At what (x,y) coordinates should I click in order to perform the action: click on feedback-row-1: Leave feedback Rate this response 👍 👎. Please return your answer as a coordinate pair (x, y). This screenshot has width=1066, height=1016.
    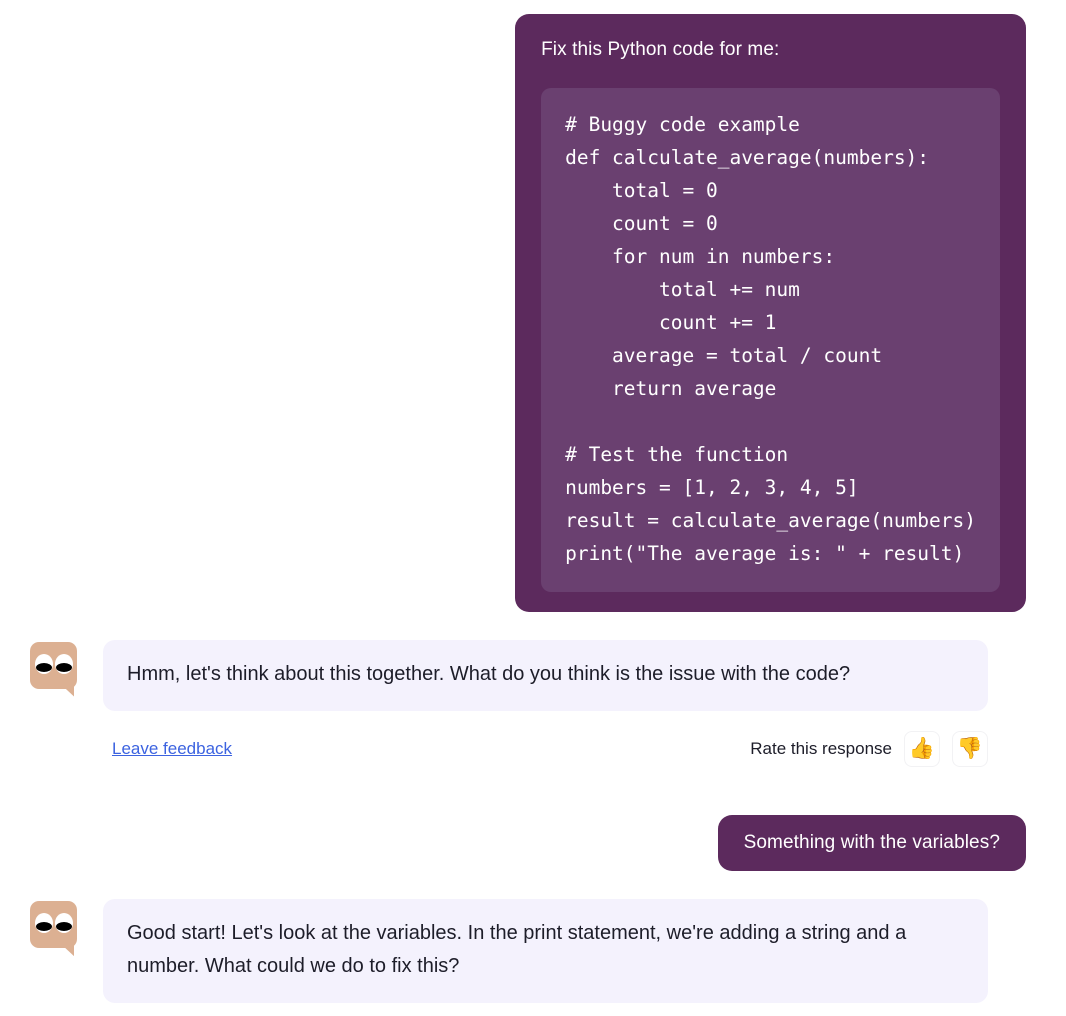
    Looking at the image, I should click on (533, 748).